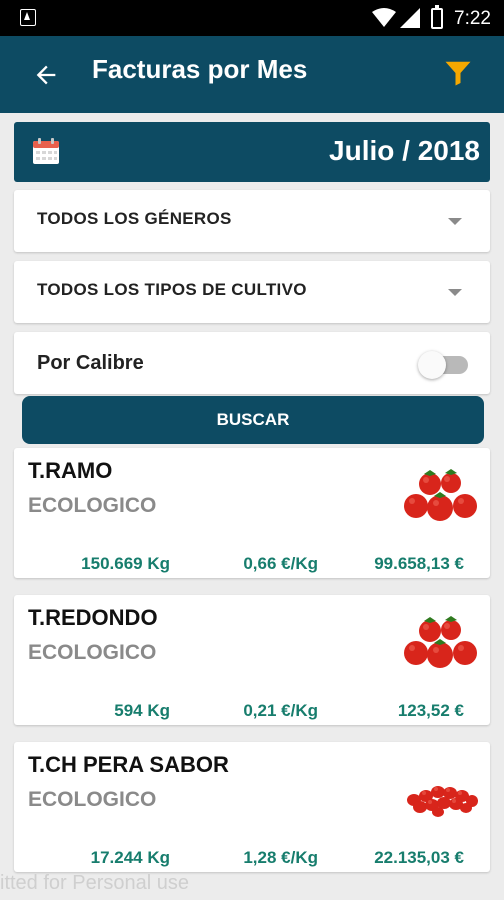  I want to click on calibre-toggle-thumb, so click(432, 365).